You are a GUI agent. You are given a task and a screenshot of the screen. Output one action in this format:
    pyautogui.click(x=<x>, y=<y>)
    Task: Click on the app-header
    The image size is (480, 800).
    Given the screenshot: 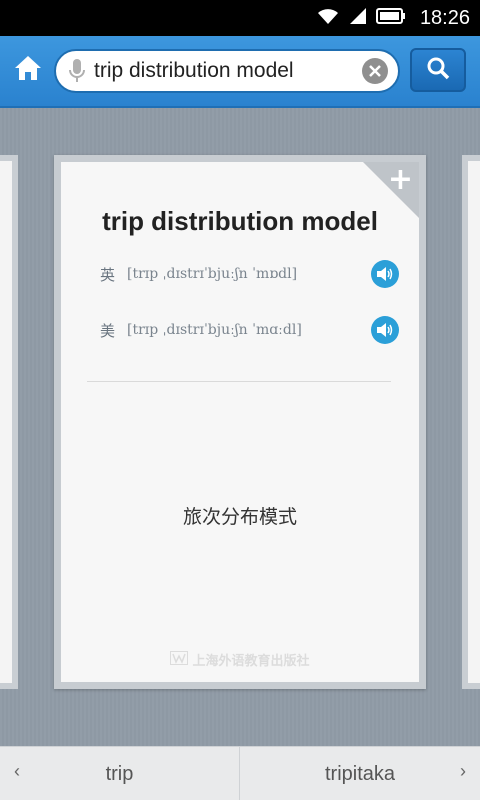 What is the action you would take?
    pyautogui.click(x=240, y=72)
    